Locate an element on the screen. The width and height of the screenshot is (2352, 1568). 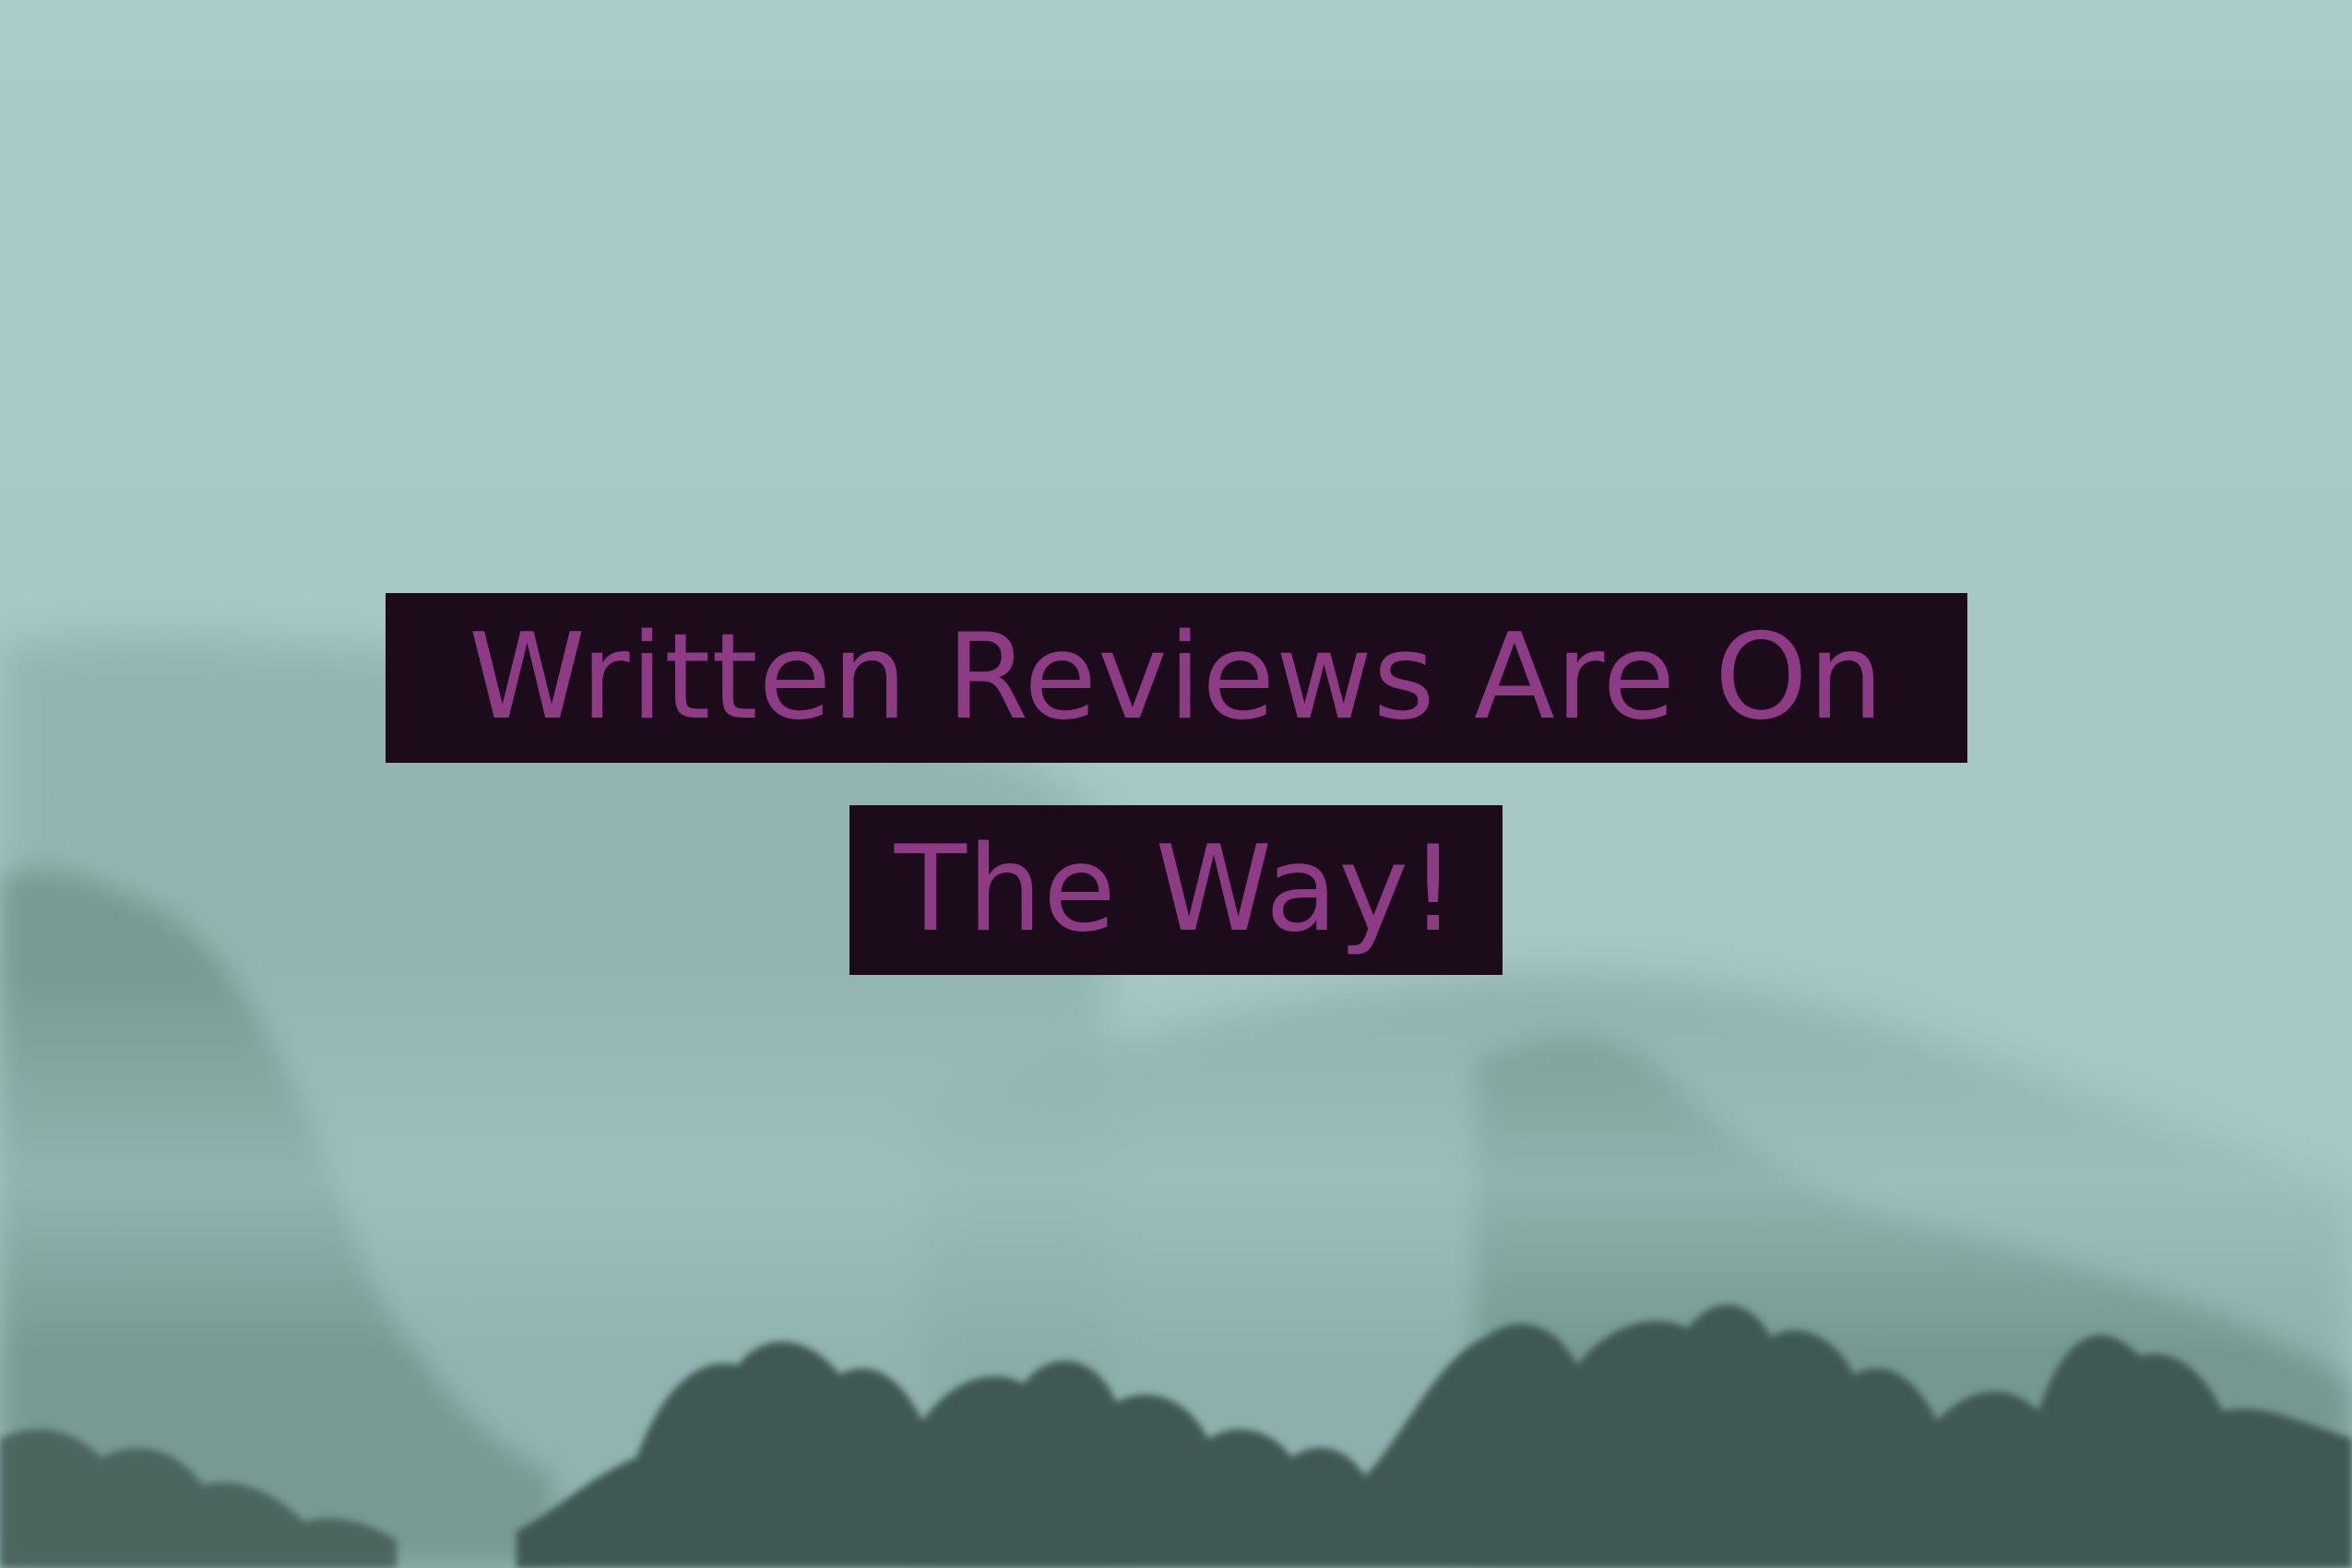
headline-line-1: Written Reviews Are On is located at coordinates (1176, 678).